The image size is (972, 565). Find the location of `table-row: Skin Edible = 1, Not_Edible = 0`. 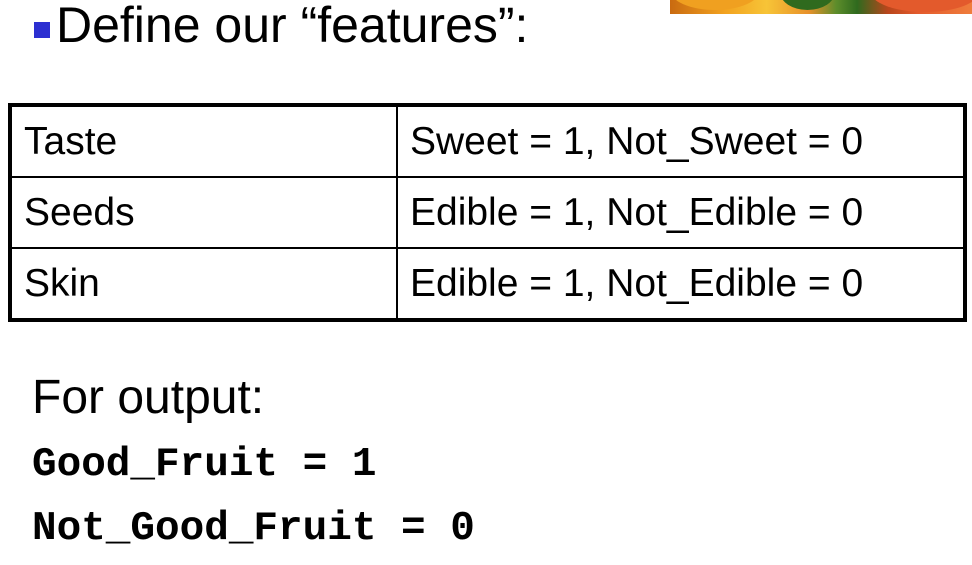

table-row: Skin Edible = 1, Not_Edible = 0 is located at coordinates (487, 284).